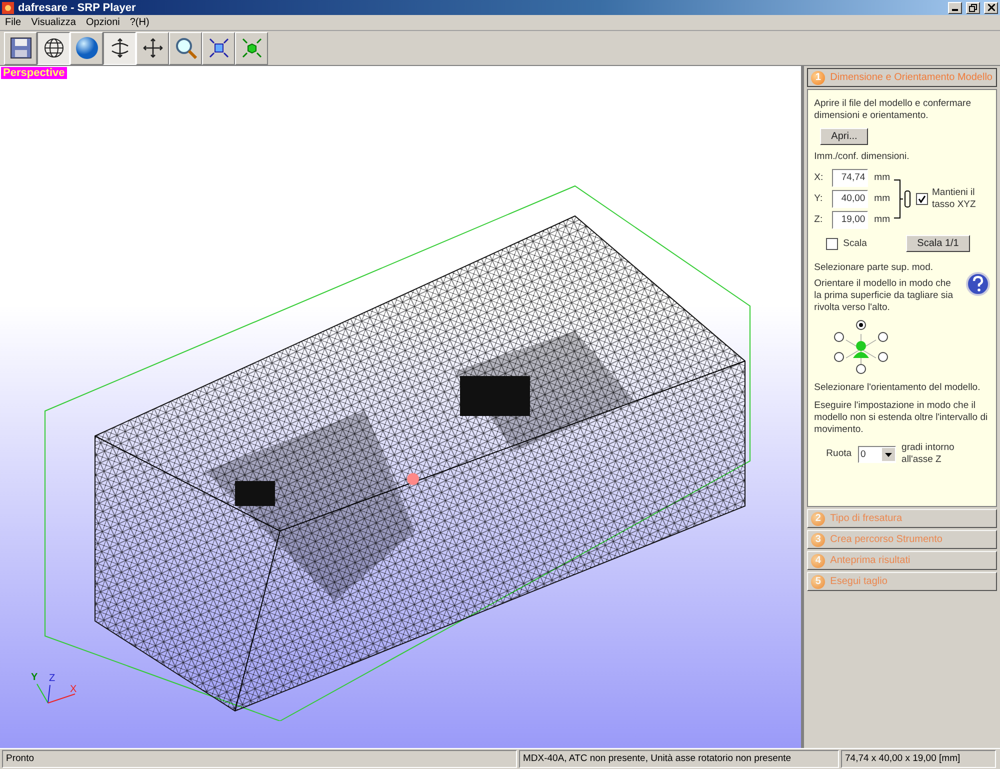 This screenshot has height=769, width=1000. Describe the element at coordinates (884, 296) in the screenshot. I see `instruction-text: Orientare il modello in modo che la prima superficie da tagliare sia rivolta verso l'alto.` at that location.